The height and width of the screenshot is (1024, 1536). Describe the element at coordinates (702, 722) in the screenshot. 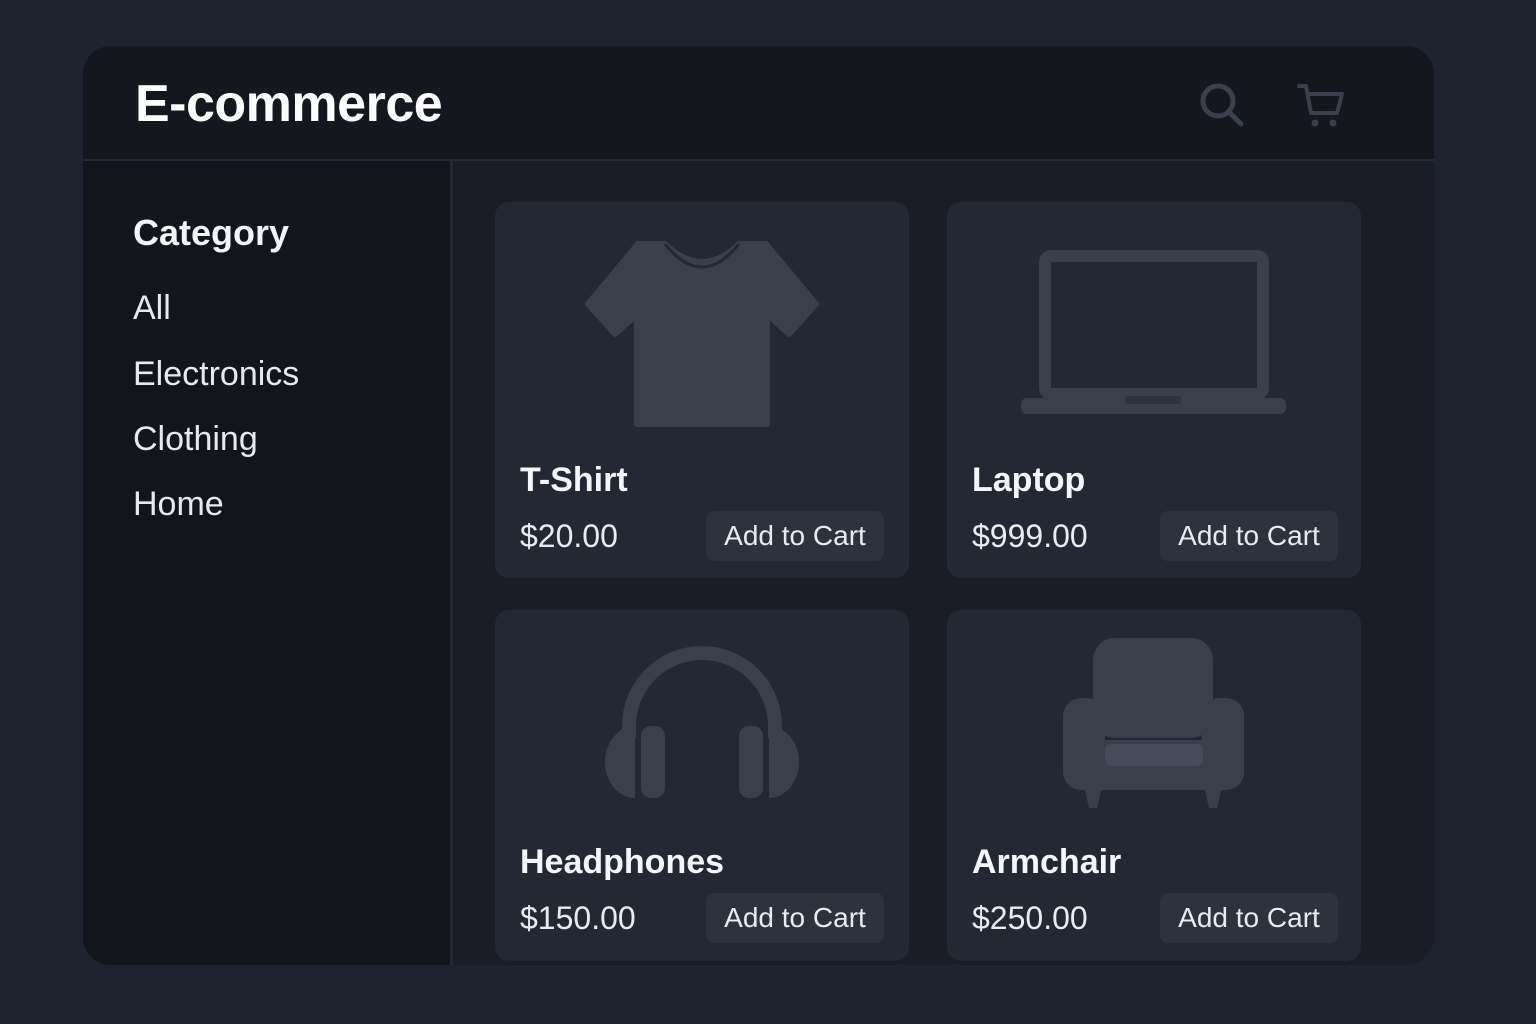

I see `headphones-icon` at that location.